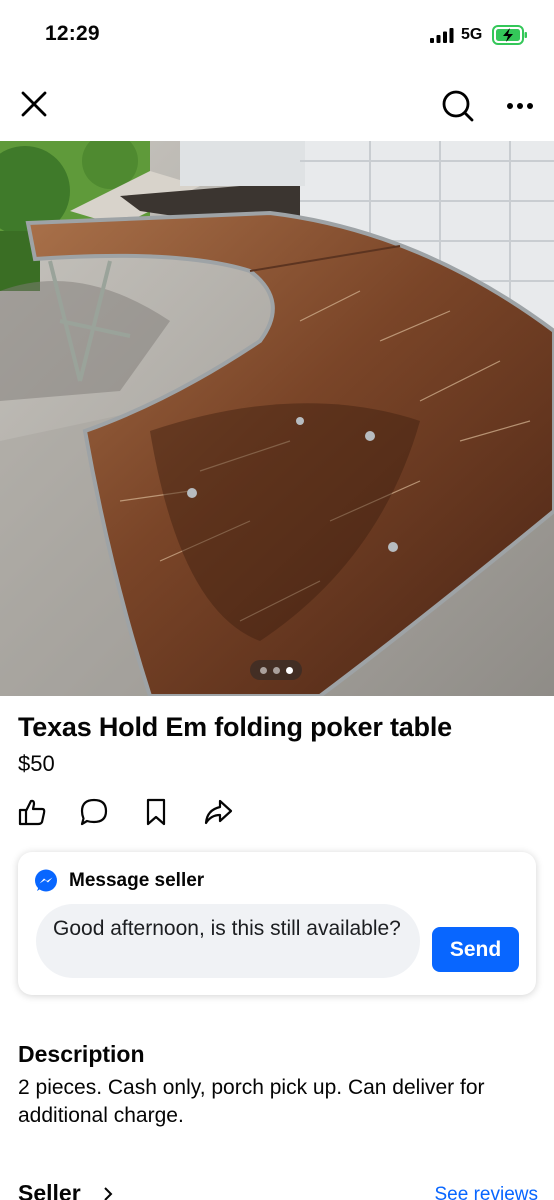 The width and height of the screenshot is (554, 1200). I want to click on share-icon, so click(218, 812).